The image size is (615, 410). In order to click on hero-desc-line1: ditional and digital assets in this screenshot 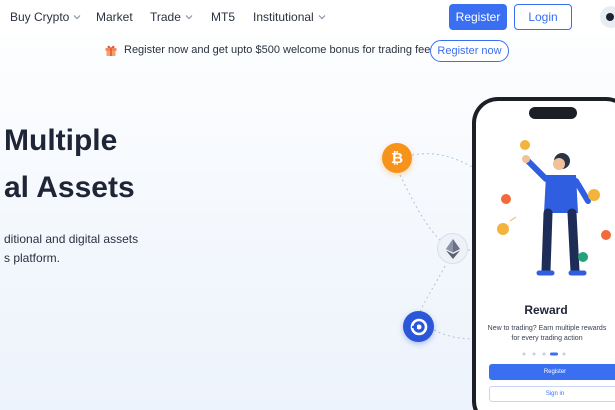, I will do `click(71, 239)`.